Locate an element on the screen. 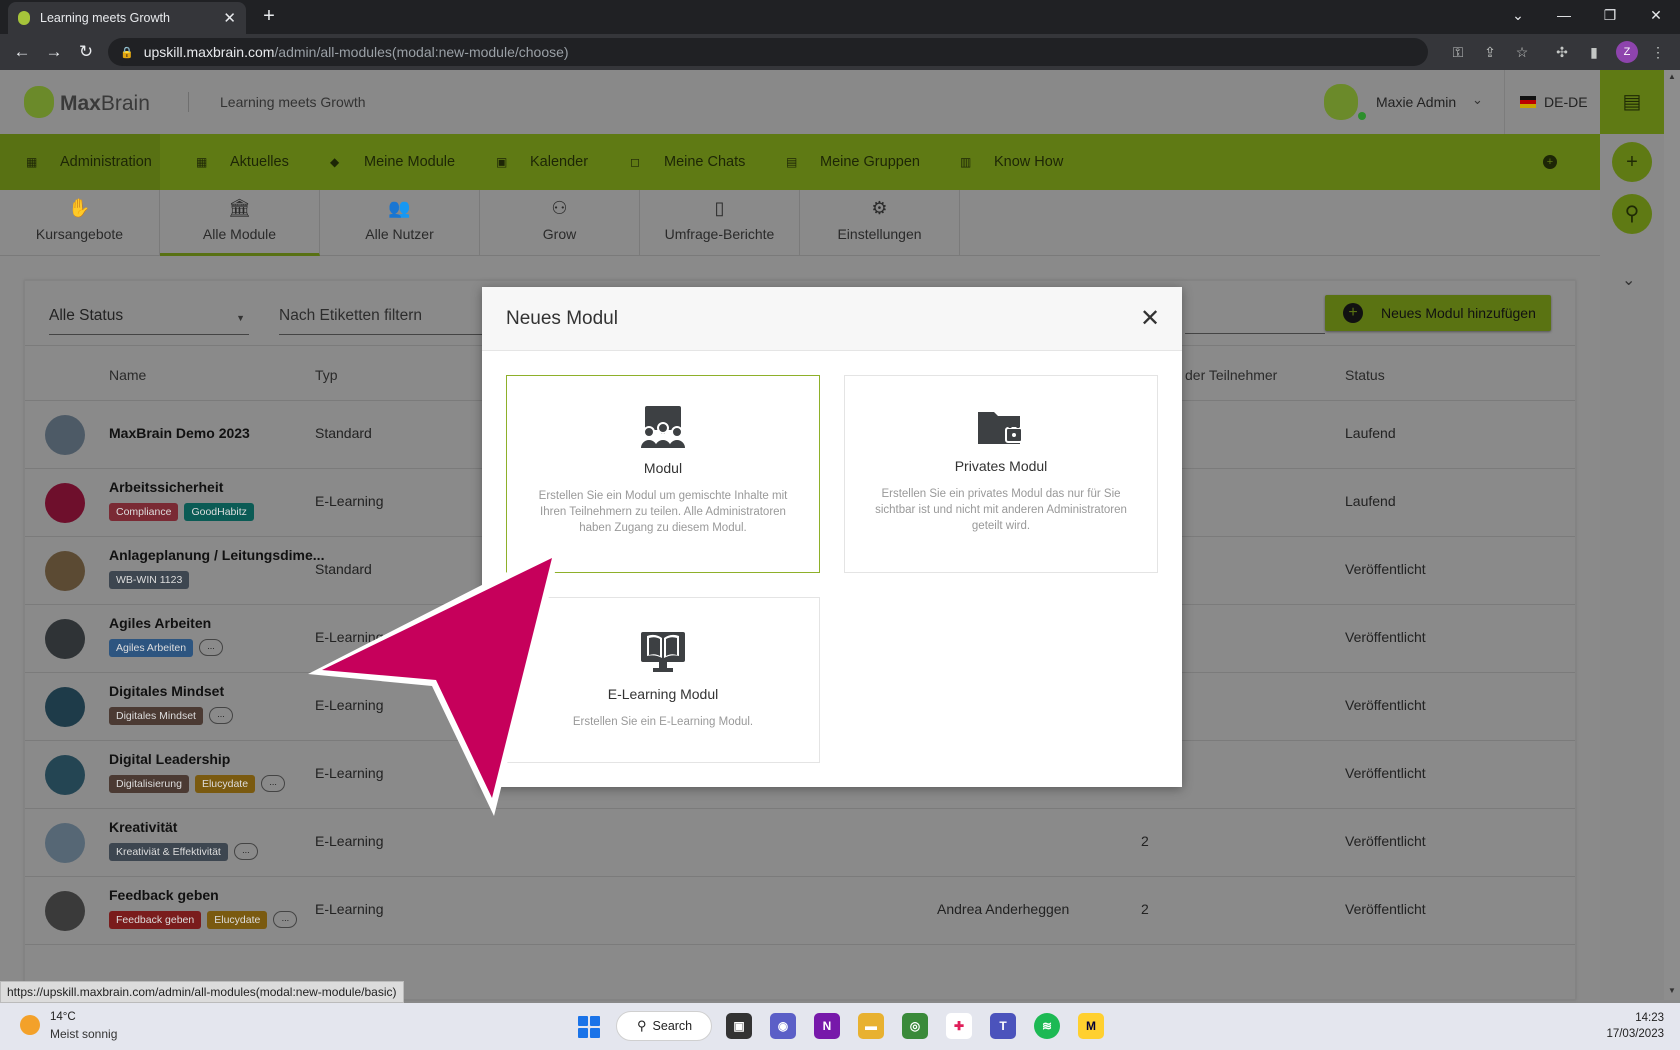 Image resolution: width=1680 pixels, height=1050 pixels. miro-icon: M is located at coordinates (1091, 1026).